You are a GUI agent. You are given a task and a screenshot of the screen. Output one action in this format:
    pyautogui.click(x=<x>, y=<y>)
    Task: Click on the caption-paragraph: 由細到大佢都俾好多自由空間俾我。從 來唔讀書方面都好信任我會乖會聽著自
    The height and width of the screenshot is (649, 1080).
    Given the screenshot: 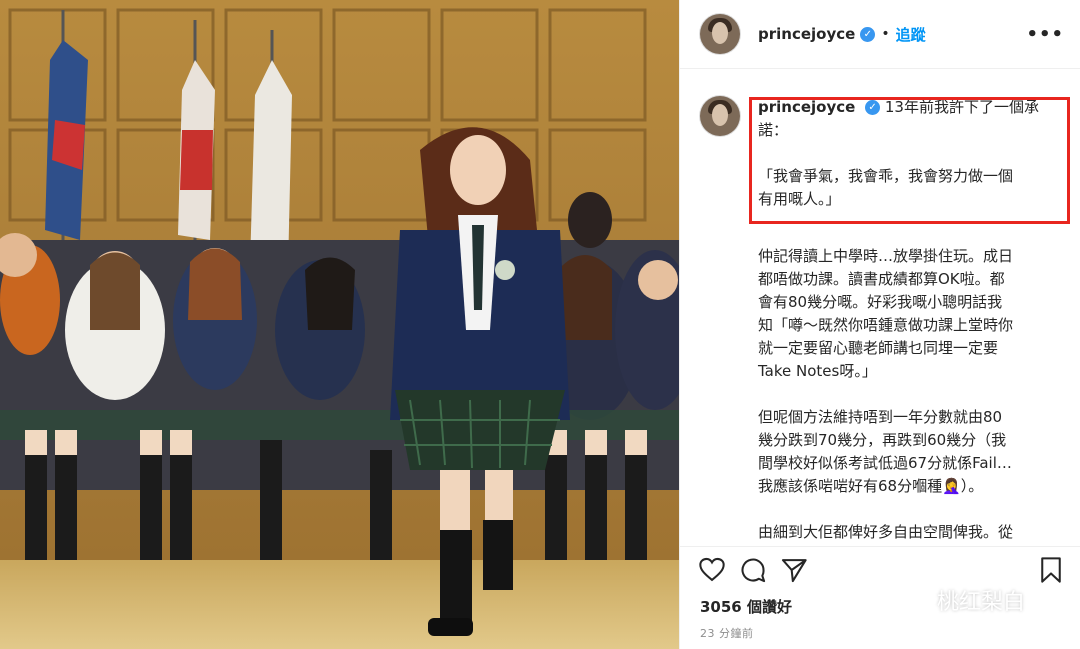 What is the action you would take?
    pyautogui.click(x=886, y=532)
    